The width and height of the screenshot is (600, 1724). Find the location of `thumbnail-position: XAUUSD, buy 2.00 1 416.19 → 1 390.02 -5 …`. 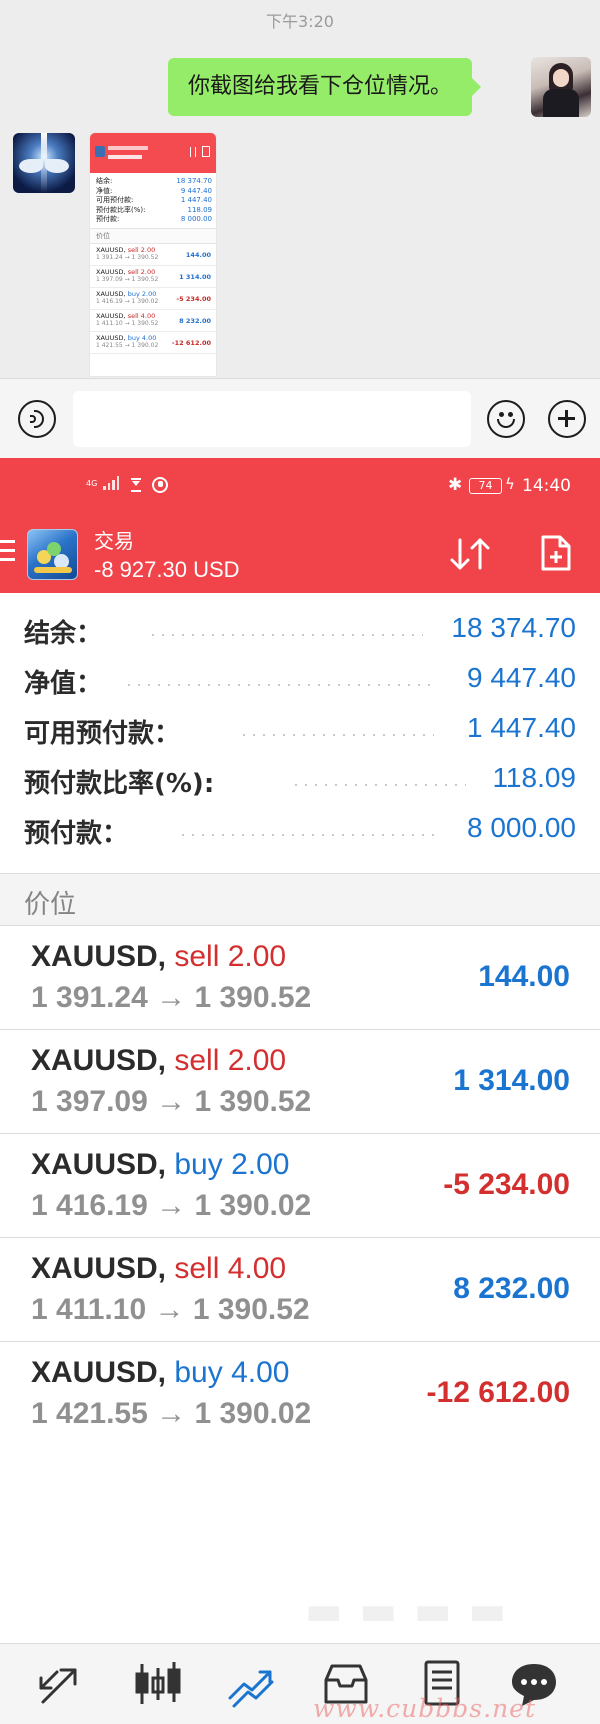

thumbnail-position: XAUUSD, buy 2.00 1 416.19 → 1 390.02 -5 … is located at coordinates (153, 299).